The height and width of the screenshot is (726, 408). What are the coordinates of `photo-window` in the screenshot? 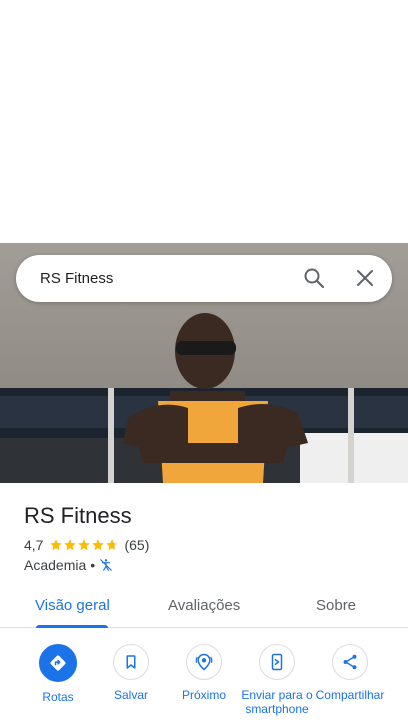 It's located at (354, 458).